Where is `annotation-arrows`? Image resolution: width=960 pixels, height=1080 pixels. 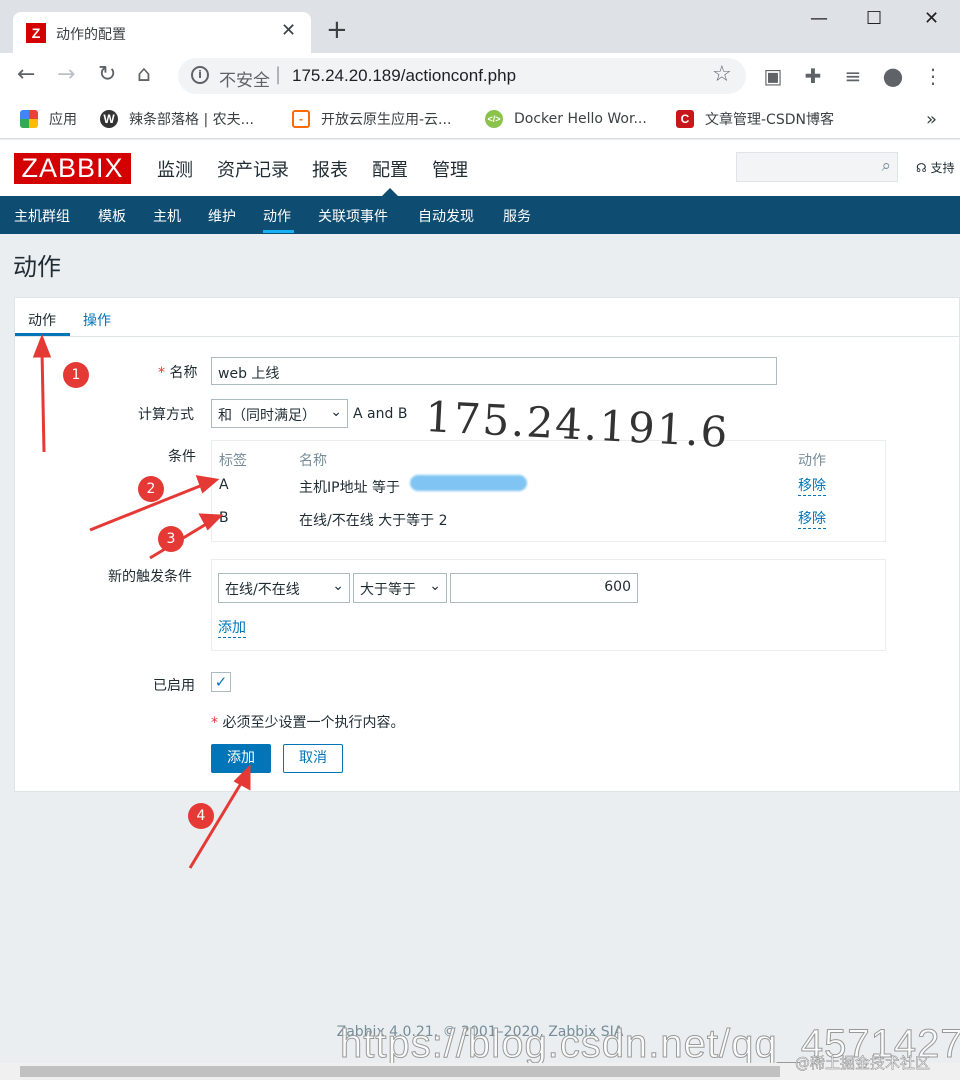
annotation-arrows is located at coordinates (141, 601).